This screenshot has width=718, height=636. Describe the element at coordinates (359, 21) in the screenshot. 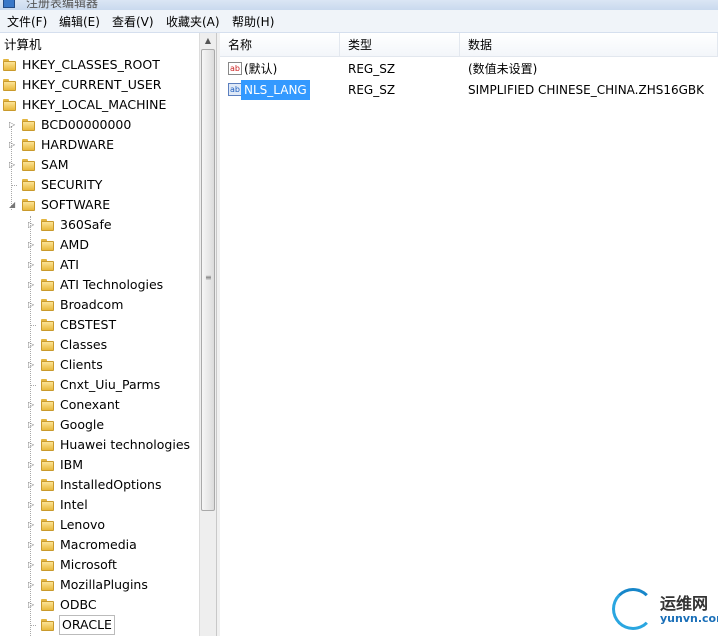

I see `menu-bar: 文件(F) 编辑(E) 查看(V) 收藏夹(A) 帮助(H)` at that location.